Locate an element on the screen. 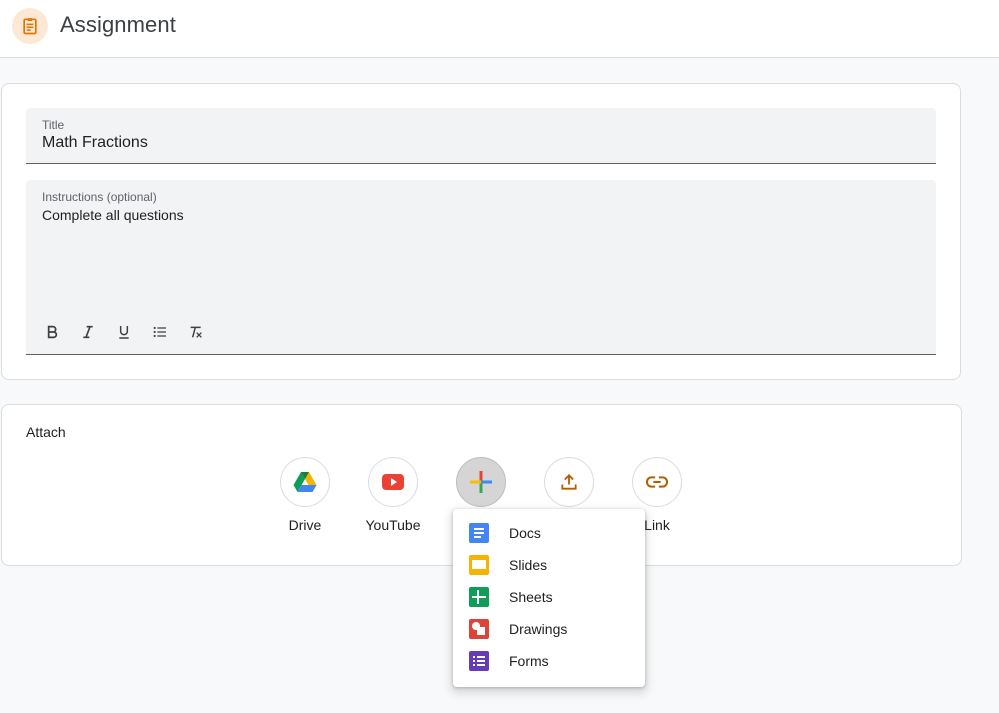 This screenshot has width=999, height=713. google-drive-icon is located at coordinates (305, 482).